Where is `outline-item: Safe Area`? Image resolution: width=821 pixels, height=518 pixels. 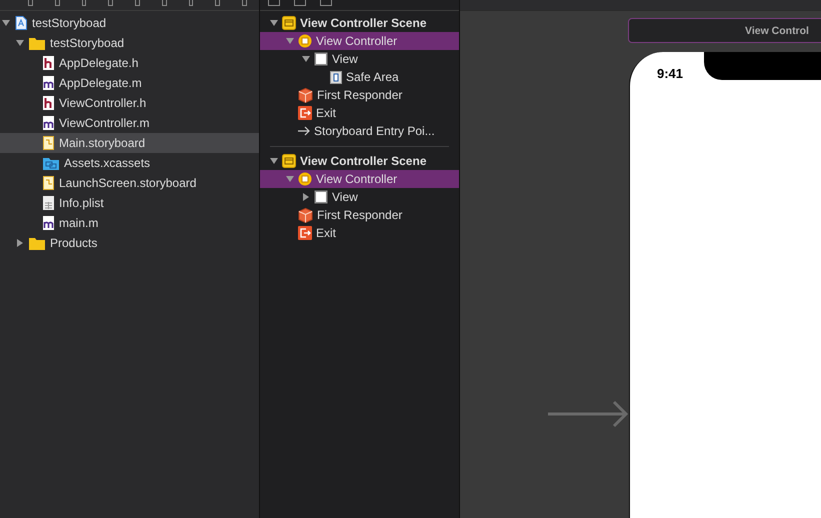 outline-item: Safe Area is located at coordinates (359, 77).